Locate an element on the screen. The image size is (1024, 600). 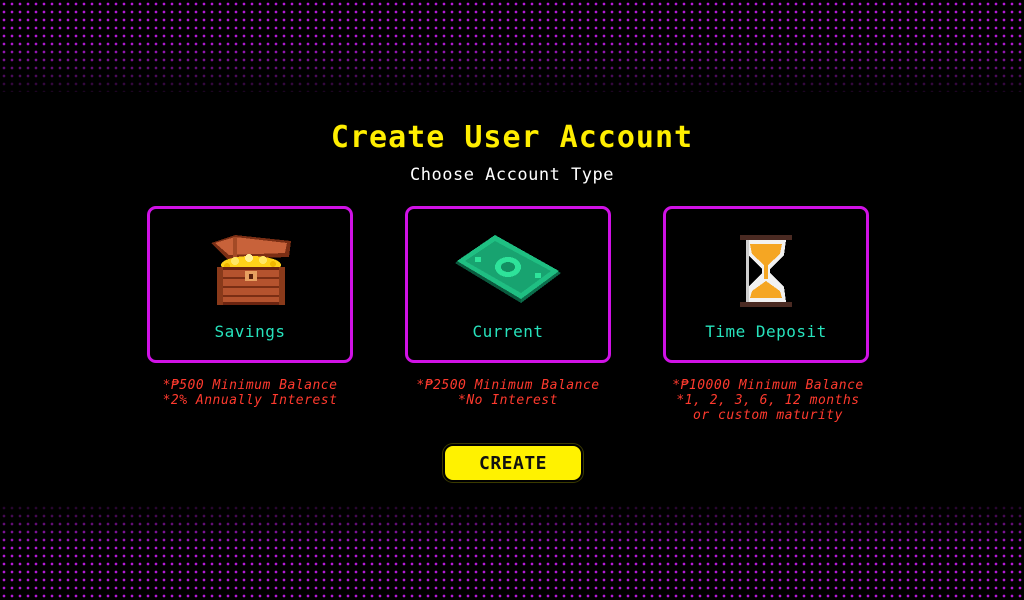
account-card-label: Savings is located at coordinates (250, 331).